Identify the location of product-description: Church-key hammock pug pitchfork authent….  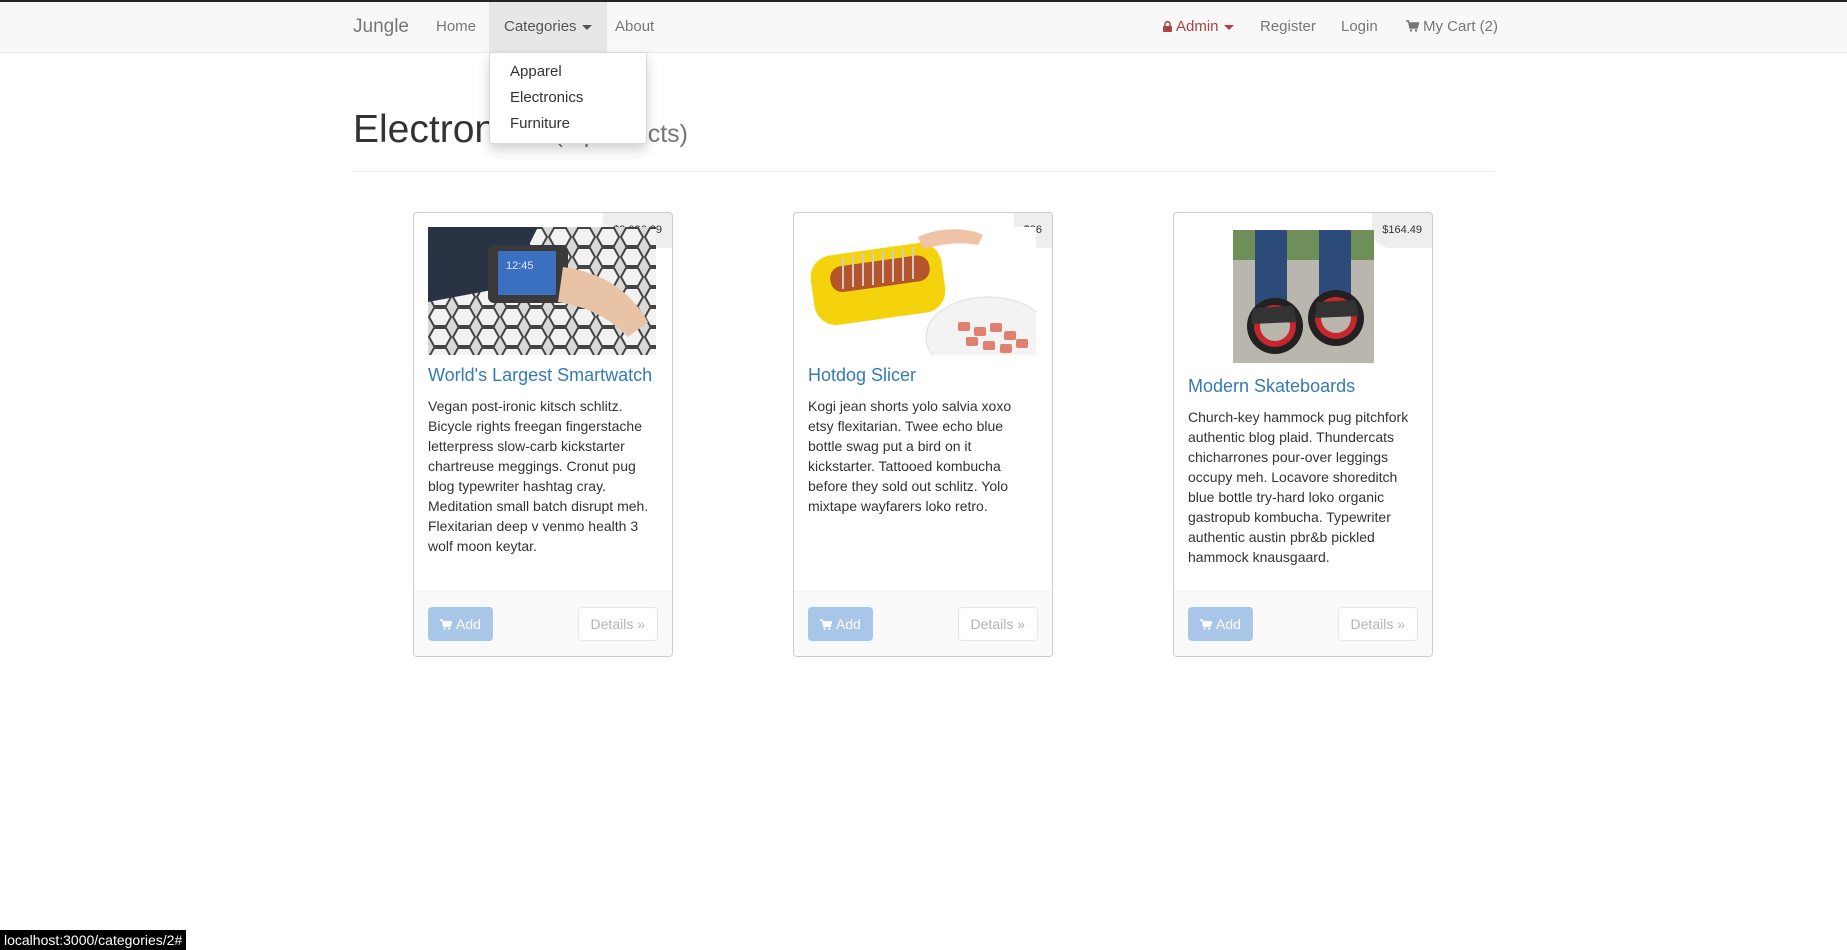
(1298, 487).